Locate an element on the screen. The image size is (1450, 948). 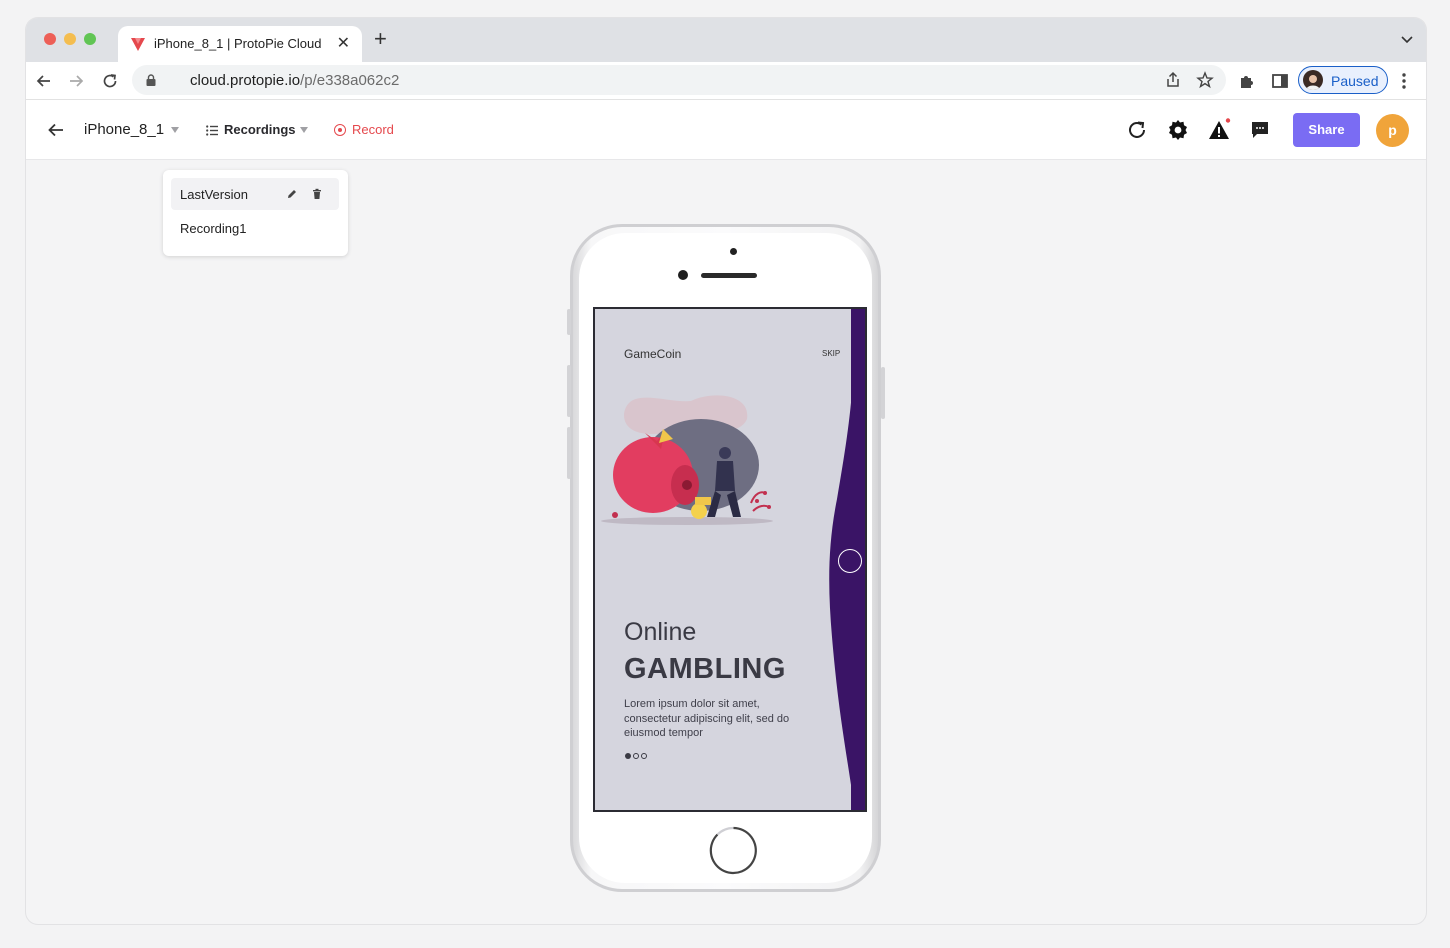
refresh-icon is located at coordinates (1137, 130).